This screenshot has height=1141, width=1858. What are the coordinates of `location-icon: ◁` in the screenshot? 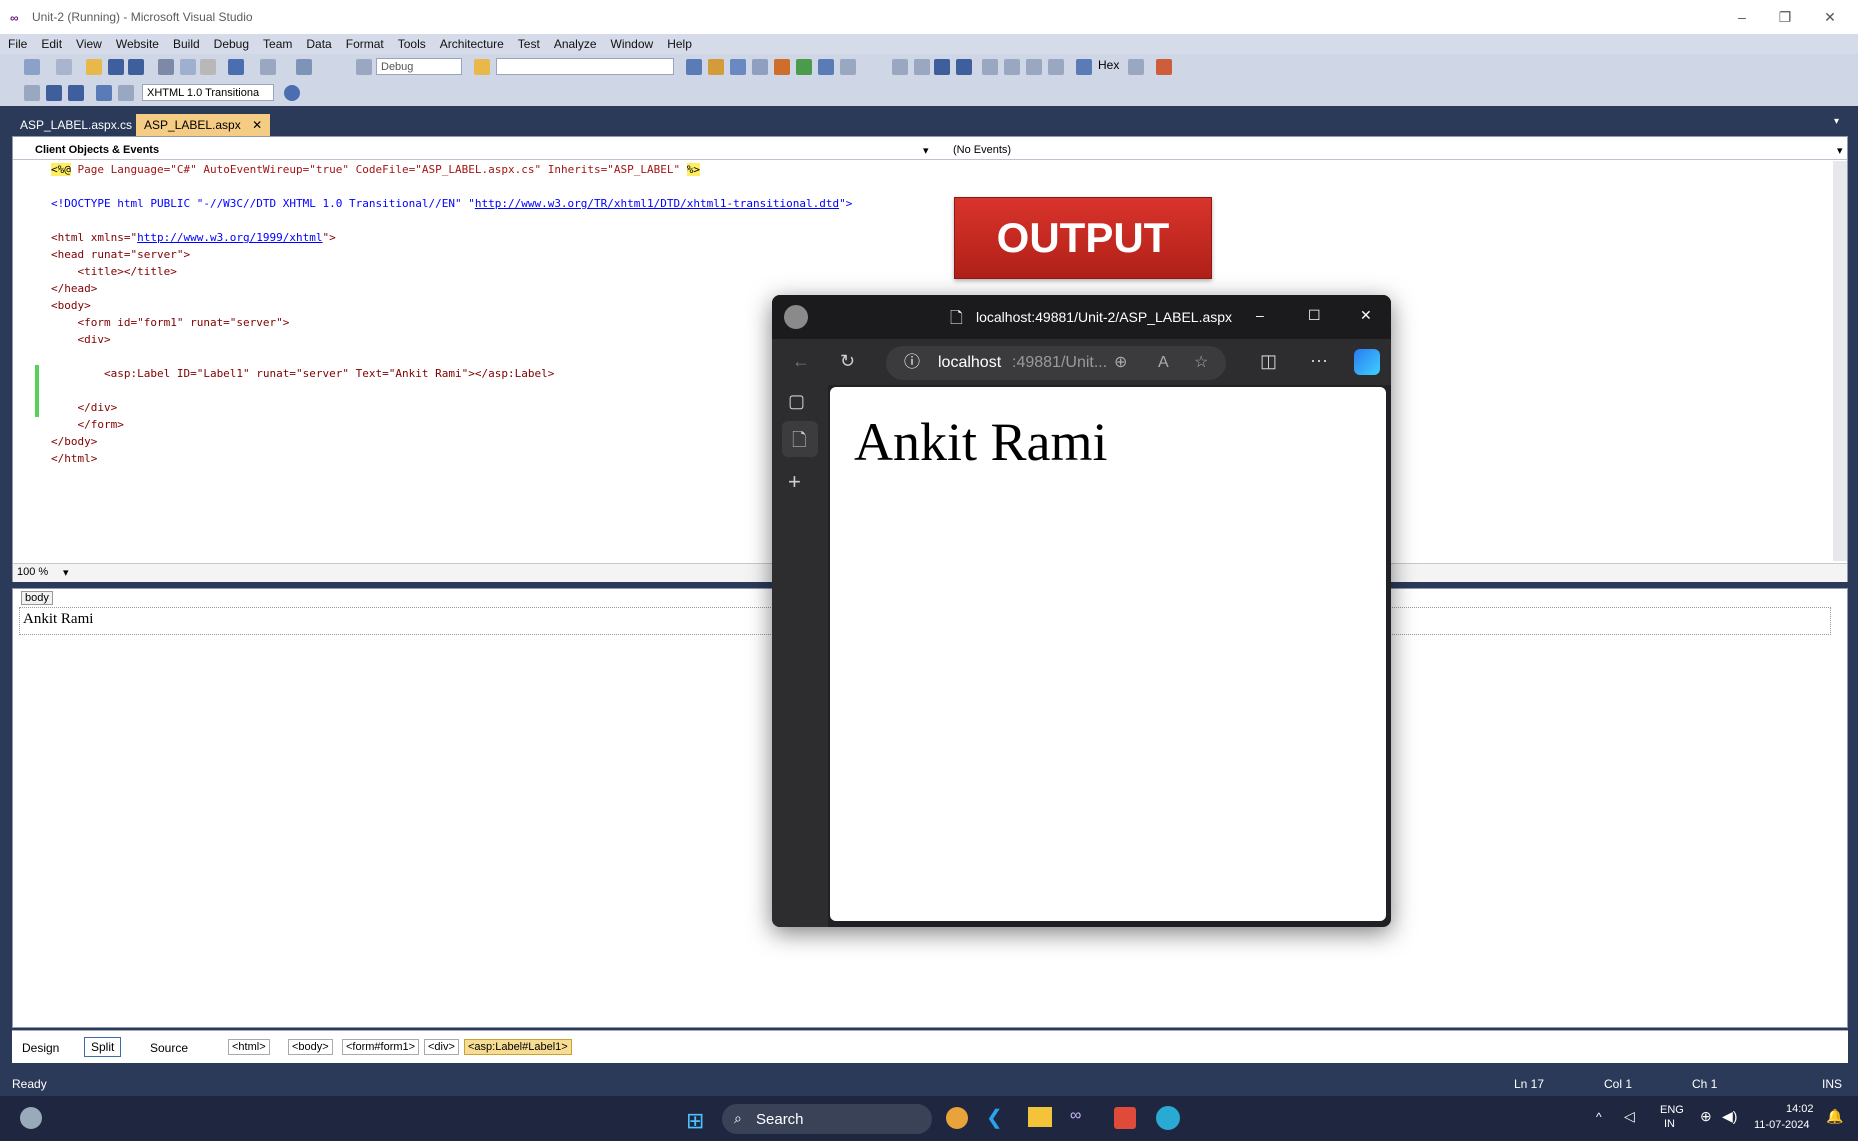 It's located at (1629, 1116).